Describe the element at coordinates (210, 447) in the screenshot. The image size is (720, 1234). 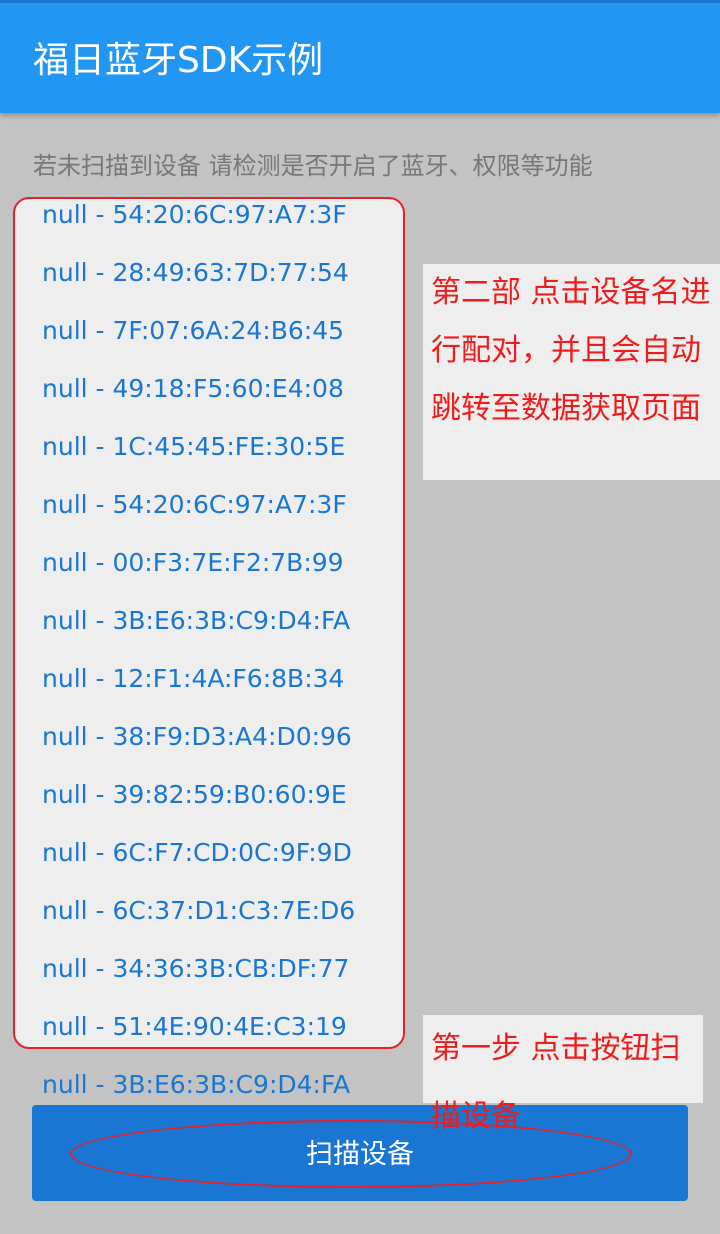
I see `device-list-item: null - 1C:45:45:FE:30:5E` at that location.